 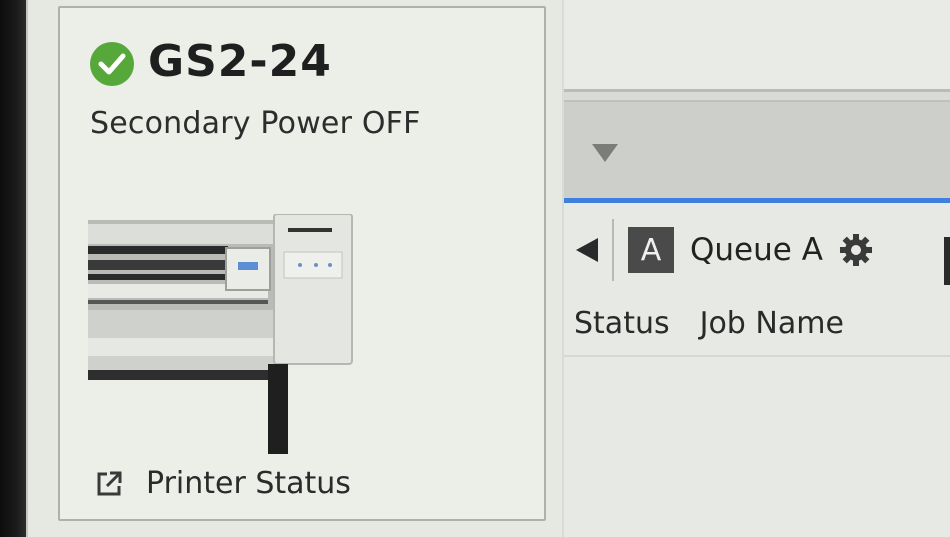 What do you see at coordinates (757, 149) in the screenshot?
I see `queue-header-bar` at bounding box center [757, 149].